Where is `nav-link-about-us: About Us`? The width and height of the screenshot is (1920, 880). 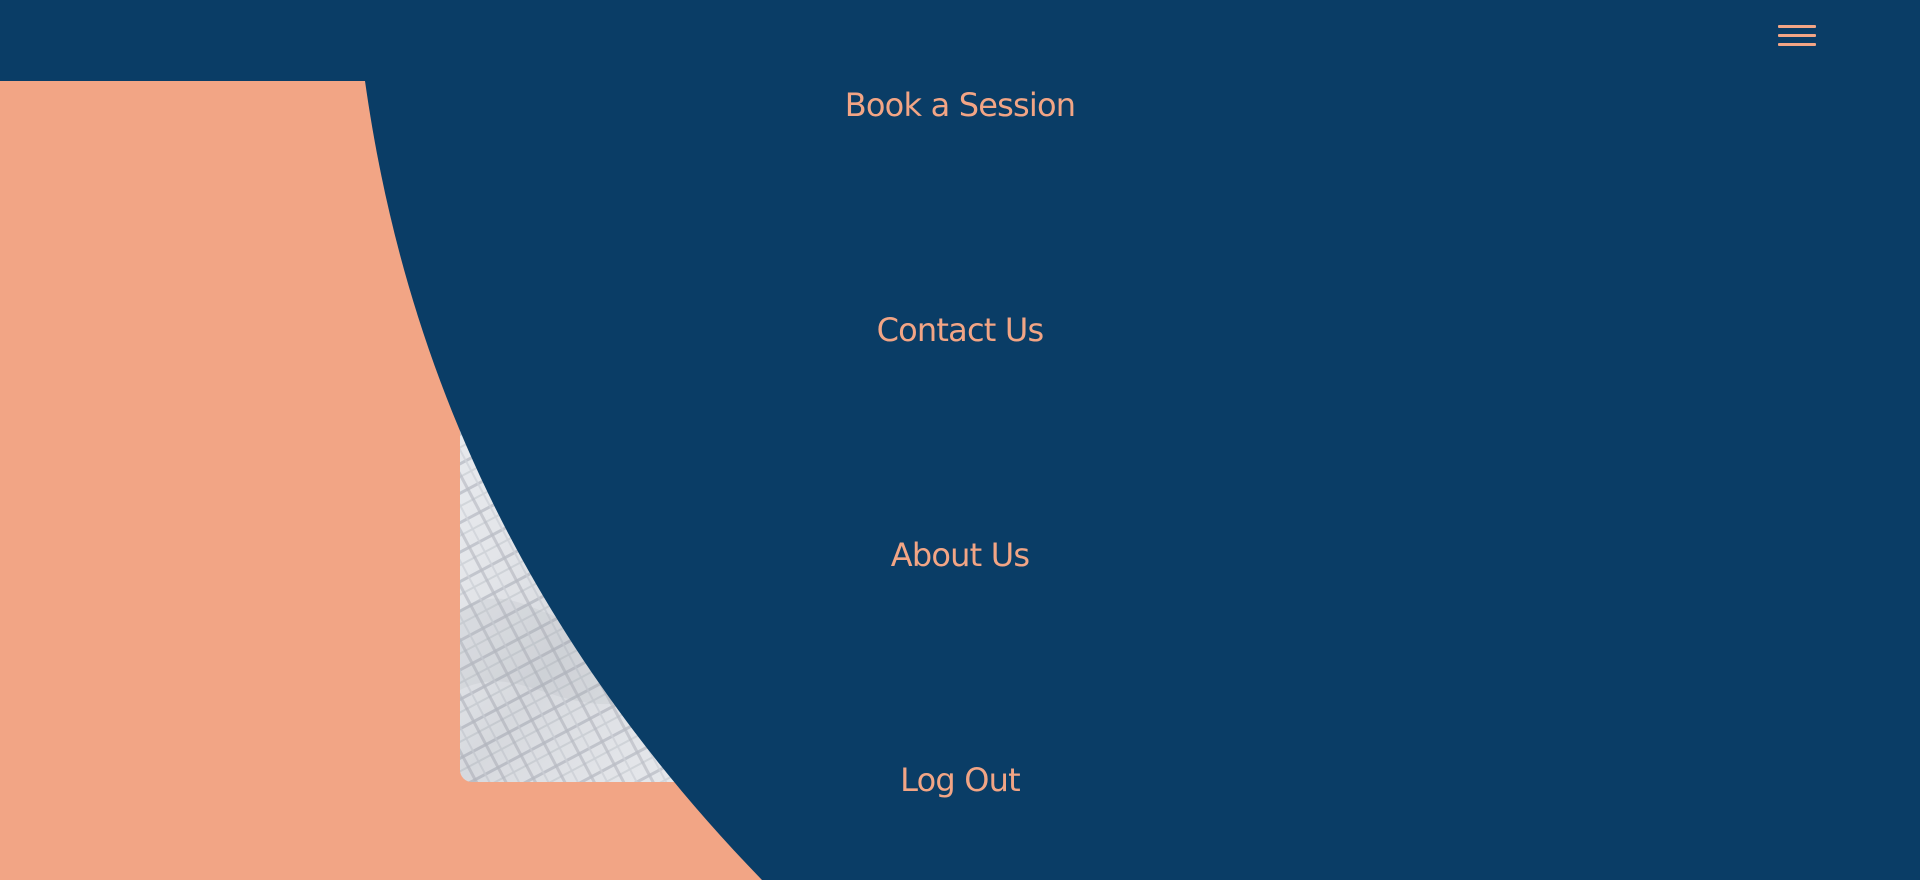 nav-link-about-us: About Us is located at coordinates (960, 555).